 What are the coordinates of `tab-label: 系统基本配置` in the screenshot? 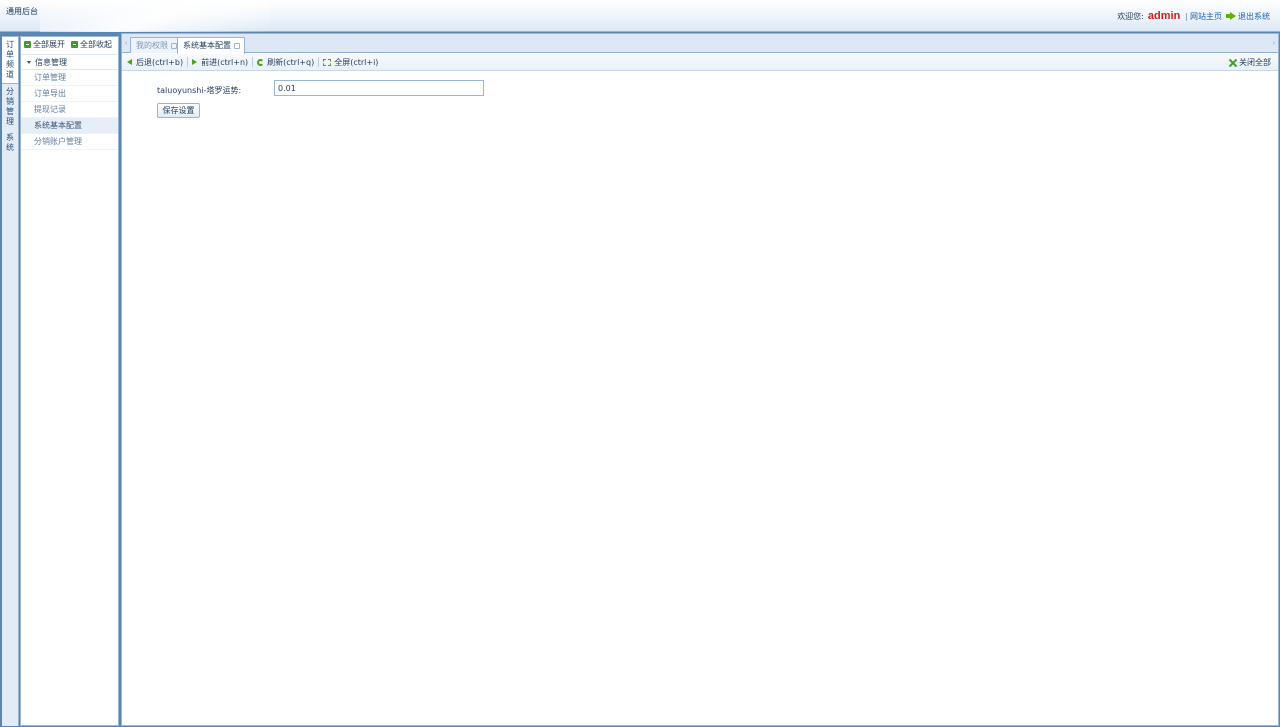 It's located at (207, 45).